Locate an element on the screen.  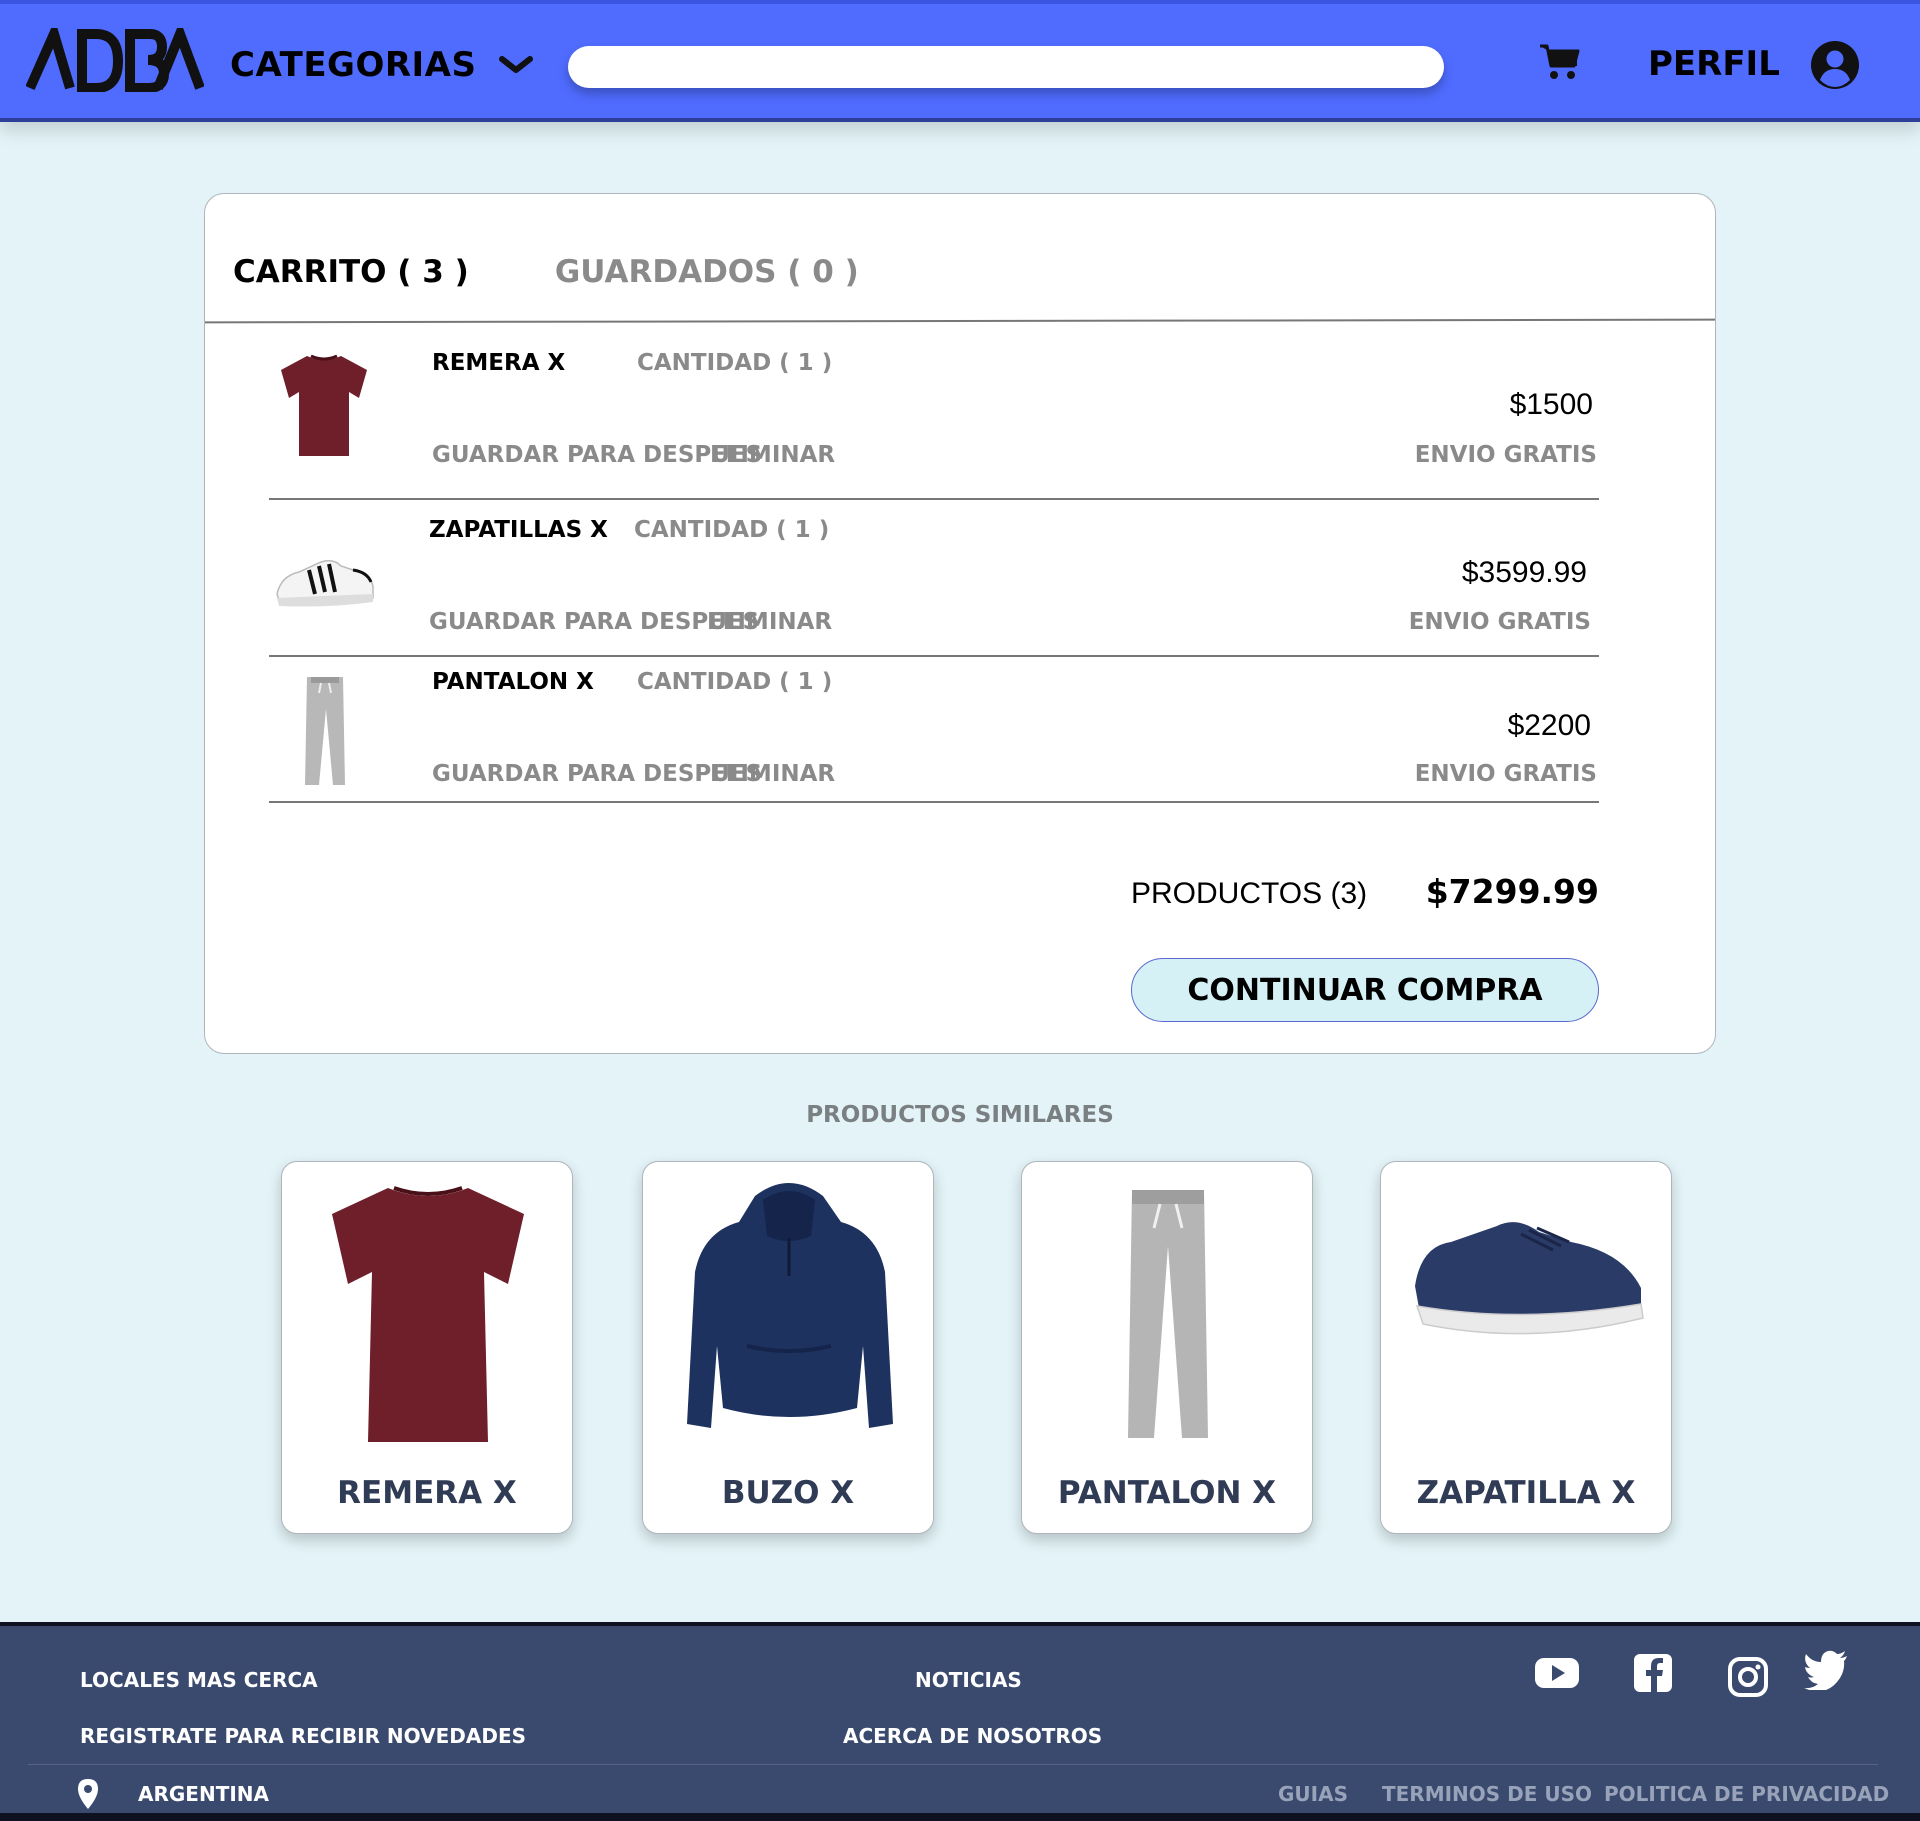
chevron-down-icon is located at coordinates (515, 64).